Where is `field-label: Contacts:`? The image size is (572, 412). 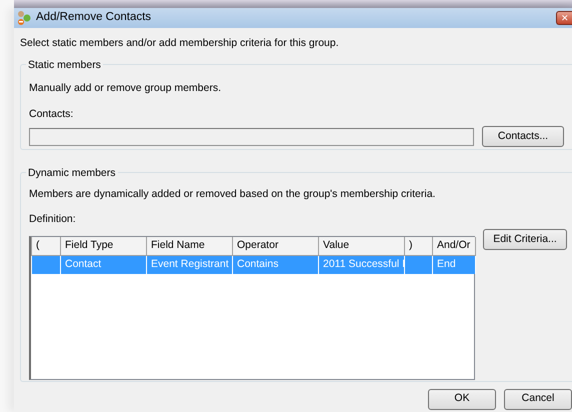
field-label: Contacts: is located at coordinates (51, 114).